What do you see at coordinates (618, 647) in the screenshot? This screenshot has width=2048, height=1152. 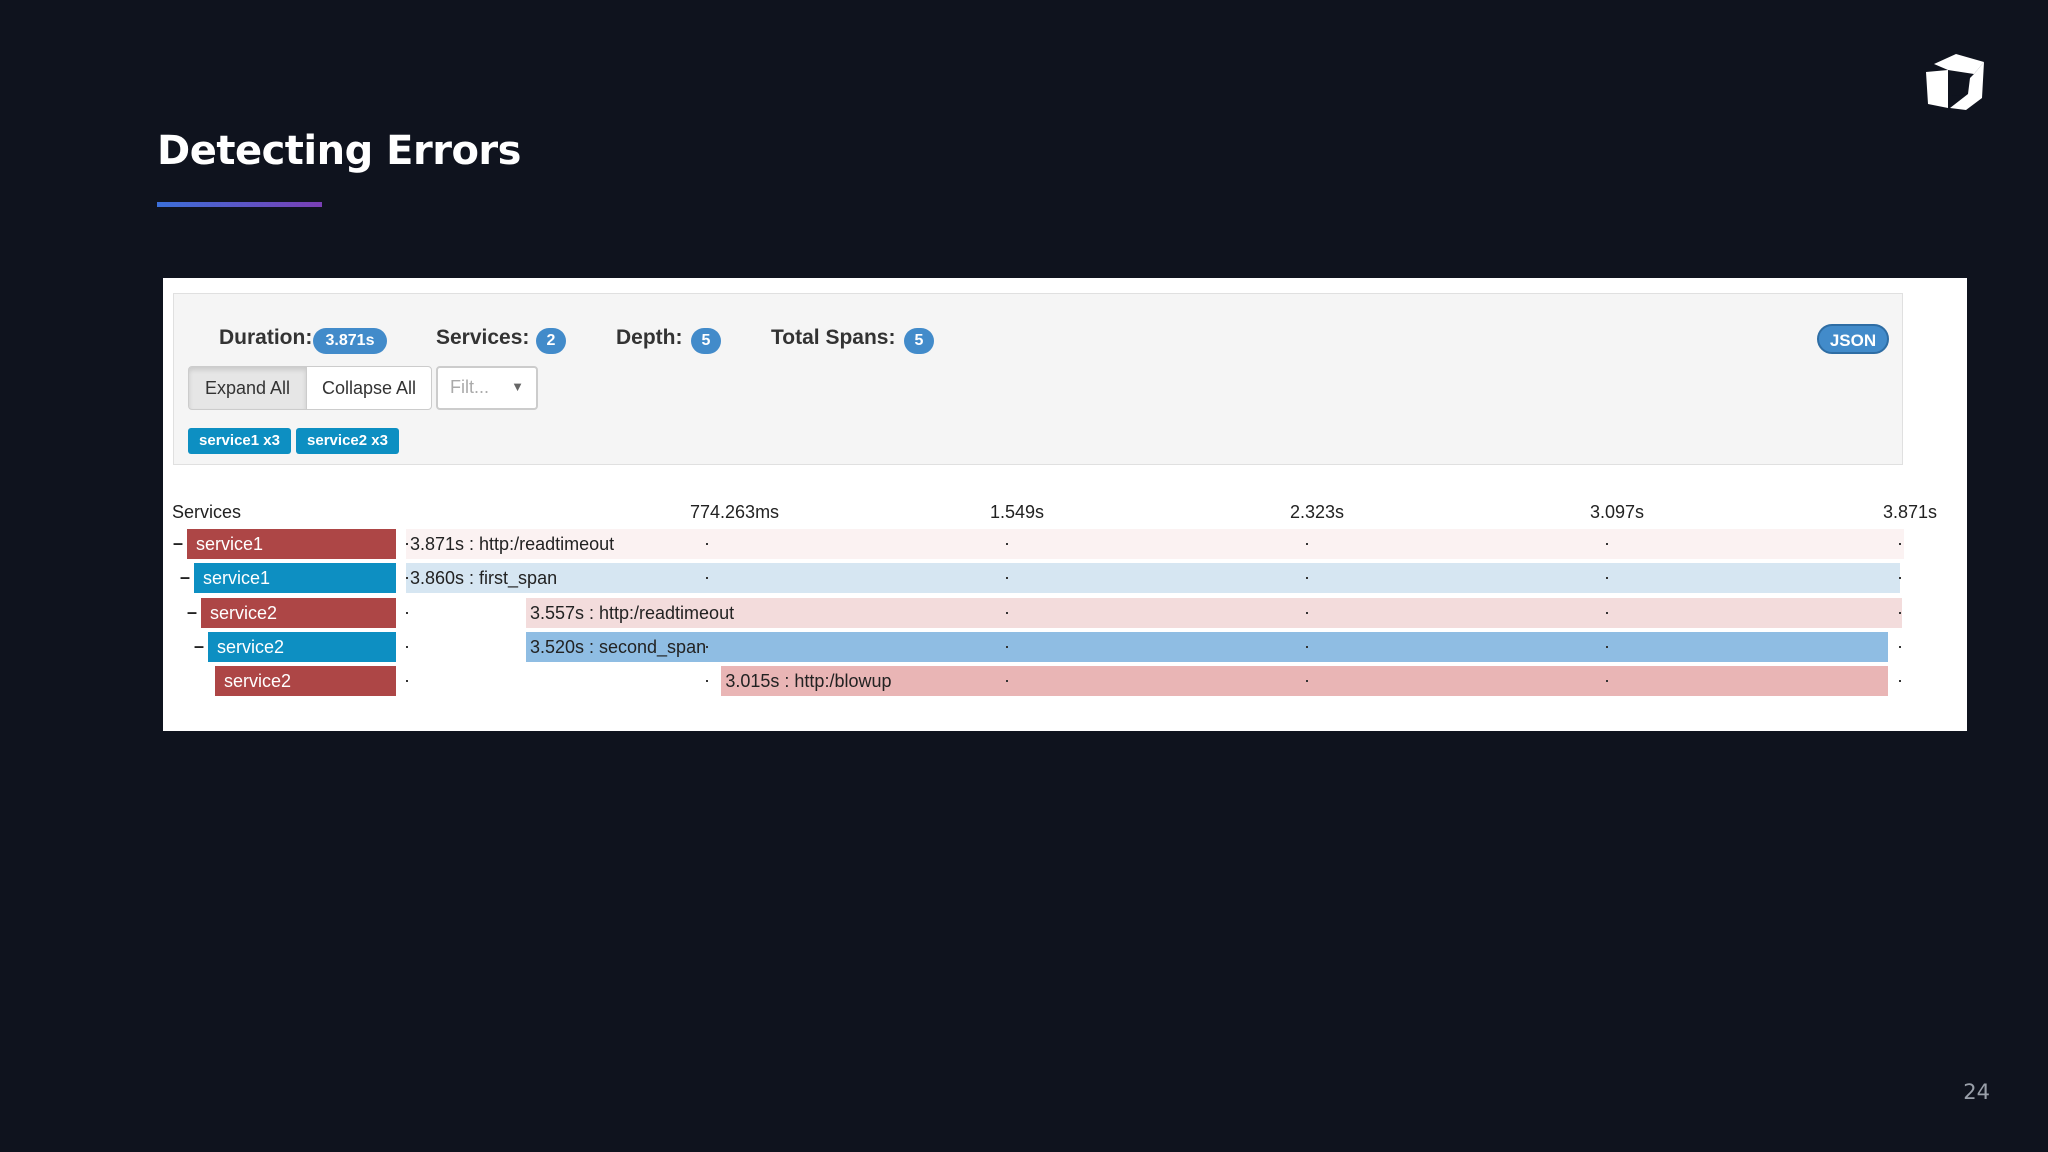 I see `span-label: 3.520s : second_span` at bounding box center [618, 647].